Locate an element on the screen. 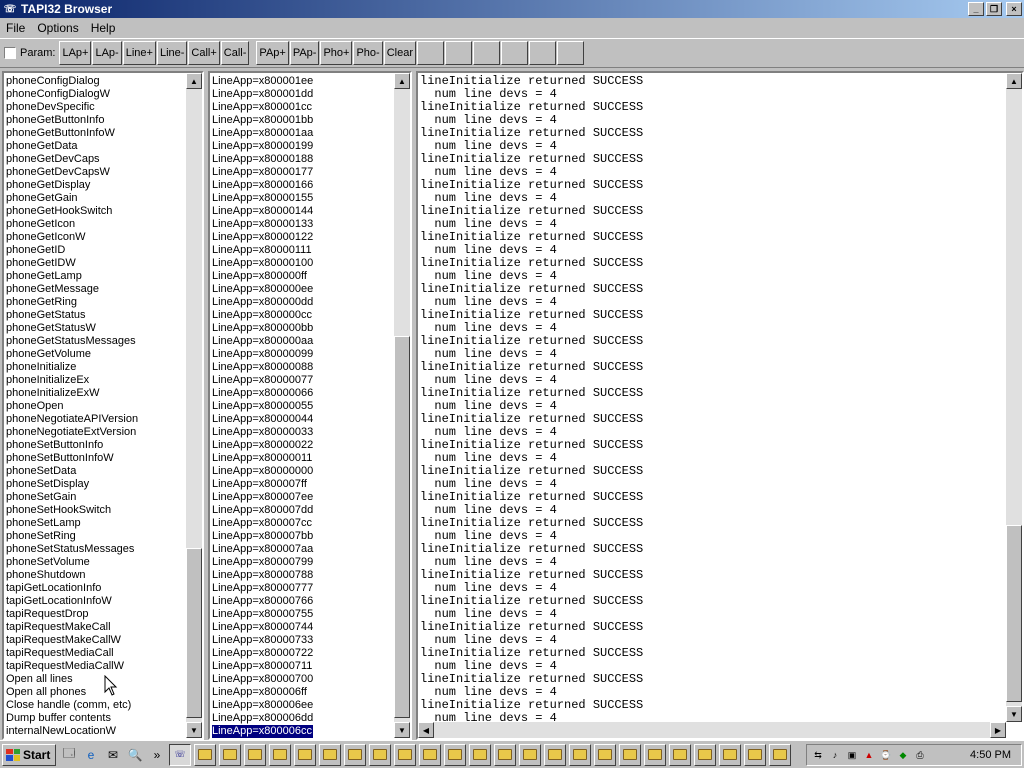 Image resolution: width=1024 pixels, height=768 pixels. clock: 4:50 PM is located at coordinates (990, 755).